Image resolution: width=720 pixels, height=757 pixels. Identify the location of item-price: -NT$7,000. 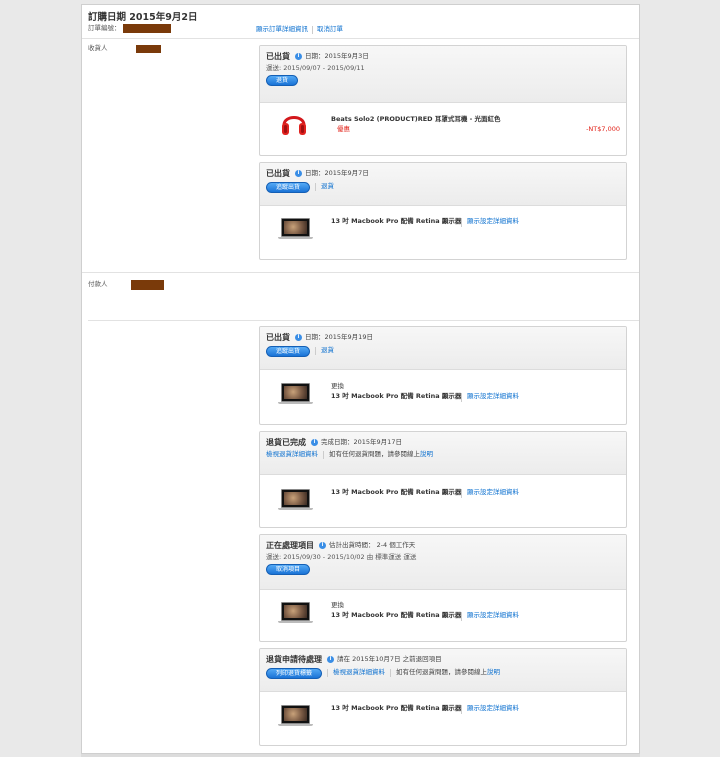
(603, 129).